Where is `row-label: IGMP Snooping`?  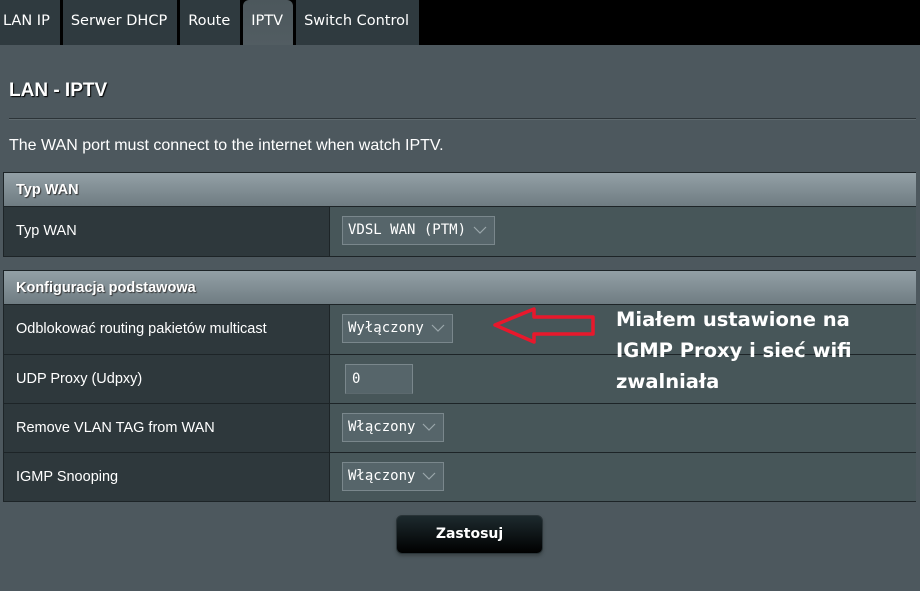
row-label: IGMP Snooping is located at coordinates (167, 477).